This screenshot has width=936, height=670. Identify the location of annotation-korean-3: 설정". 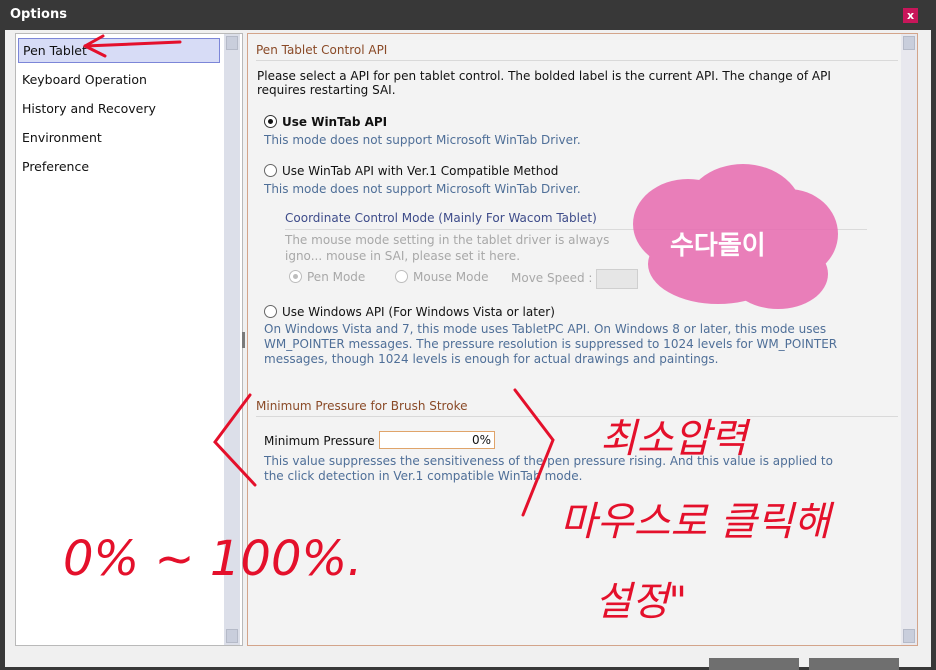
(641, 602).